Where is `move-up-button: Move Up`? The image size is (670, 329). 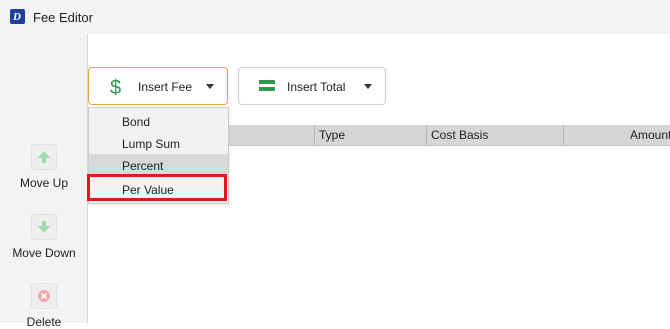 move-up-button: Move Up is located at coordinates (44, 167).